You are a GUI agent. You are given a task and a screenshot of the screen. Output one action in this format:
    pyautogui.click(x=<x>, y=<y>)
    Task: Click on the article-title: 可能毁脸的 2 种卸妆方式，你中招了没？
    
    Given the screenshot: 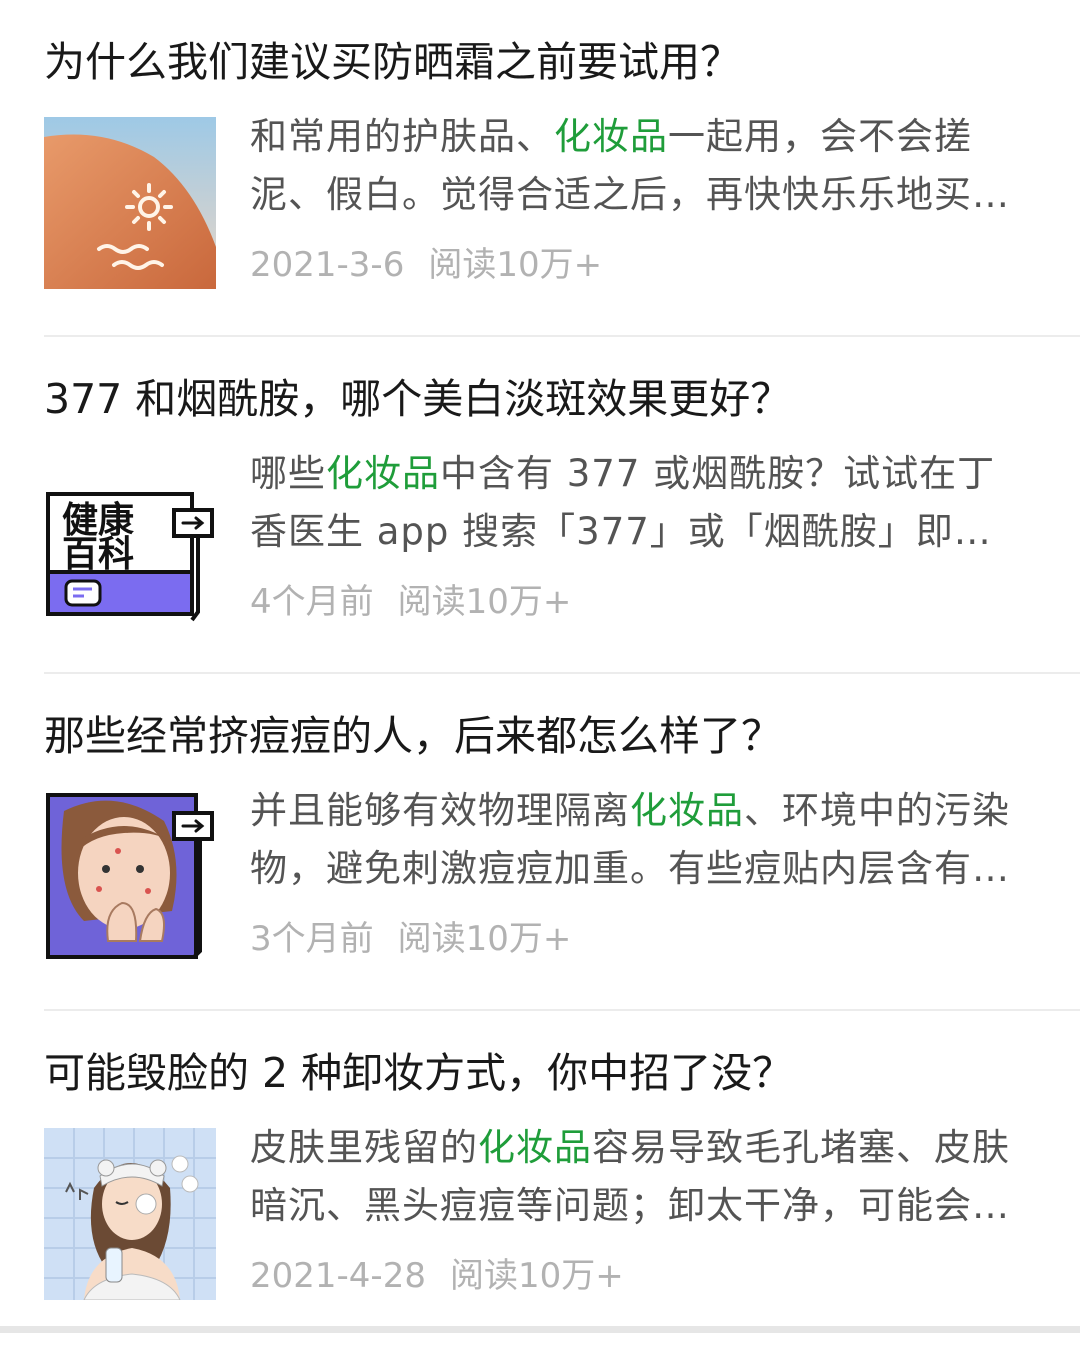 What is the action you would take?
    pyautogui.click(x=549, y=1073)
    